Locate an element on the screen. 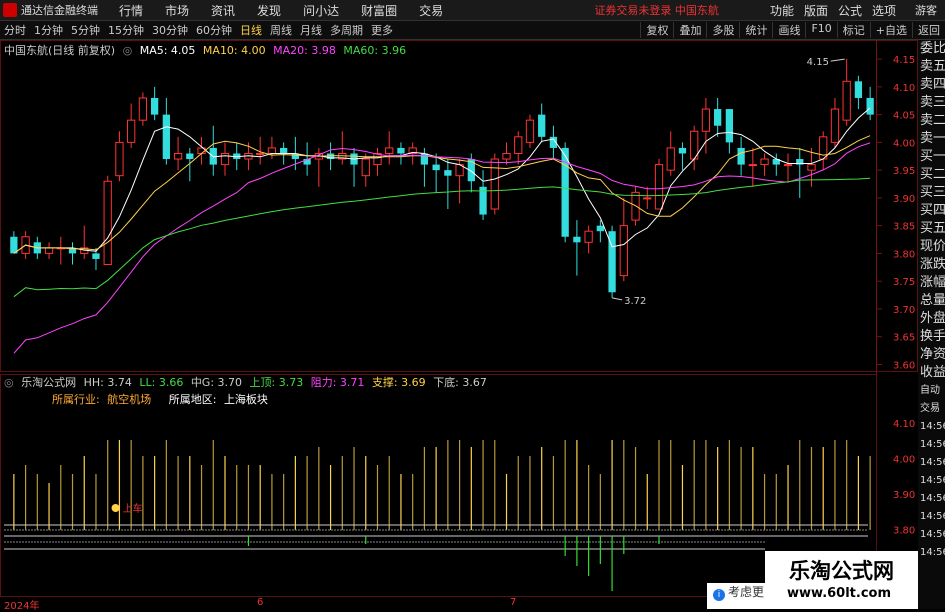 The height and width of the screenshot is (612, 945). period-tab-4: 30分钟 is located at coordinates (170, 30).